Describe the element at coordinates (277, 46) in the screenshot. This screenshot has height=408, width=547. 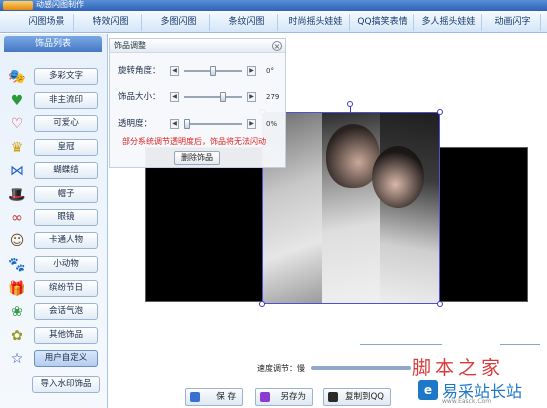
I see `close-icon: ×` at that location.